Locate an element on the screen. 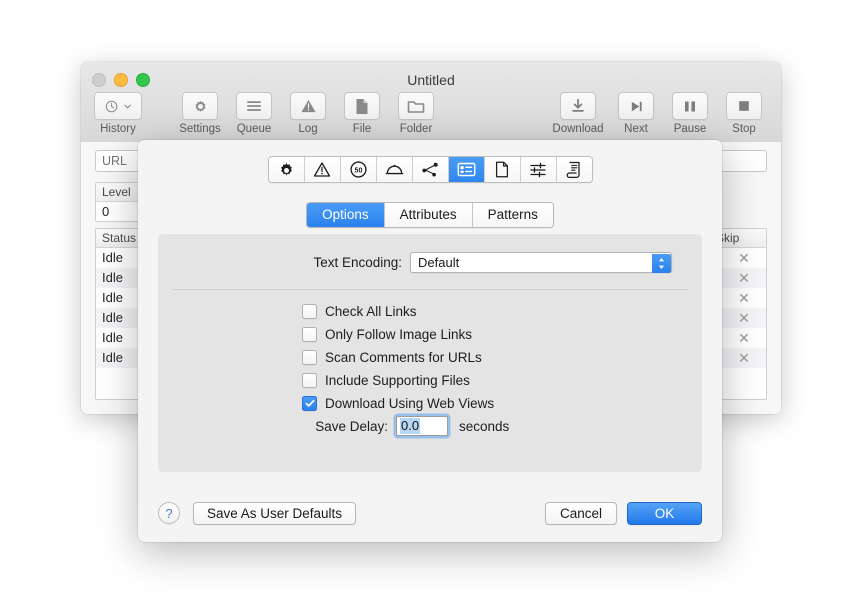 Image resolution: width=860 pixels, height=598 pixels. toolbar-label-queue: Queue is located at coordinates (254, 129).